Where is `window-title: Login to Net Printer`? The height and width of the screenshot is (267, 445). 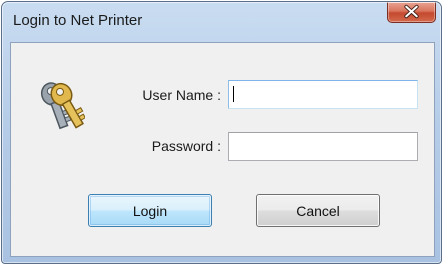
window-title: Login to Net Printer is located at coordinates (78, 20).